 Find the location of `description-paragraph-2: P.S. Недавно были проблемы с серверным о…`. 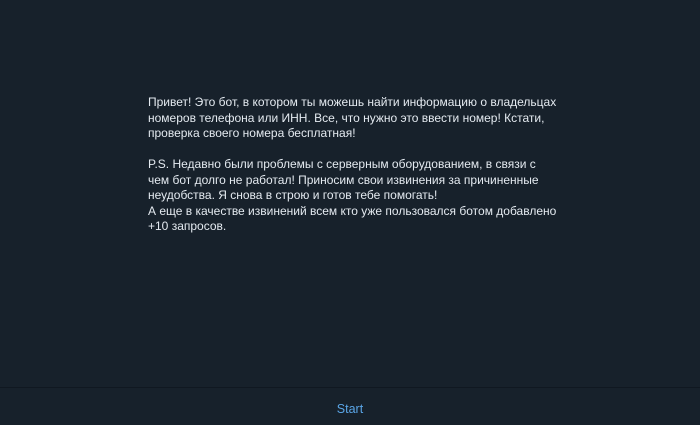

description-paragraph-2: P.S. Недавно были проблемы с серверным о… is located at coordinates (358, 196).